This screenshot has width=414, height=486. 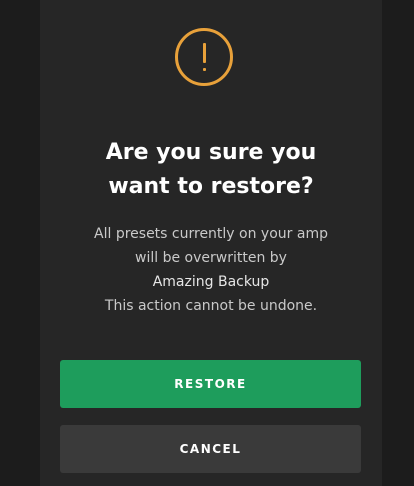 I want to click on background-panel-right, so click(x=397, y=243).